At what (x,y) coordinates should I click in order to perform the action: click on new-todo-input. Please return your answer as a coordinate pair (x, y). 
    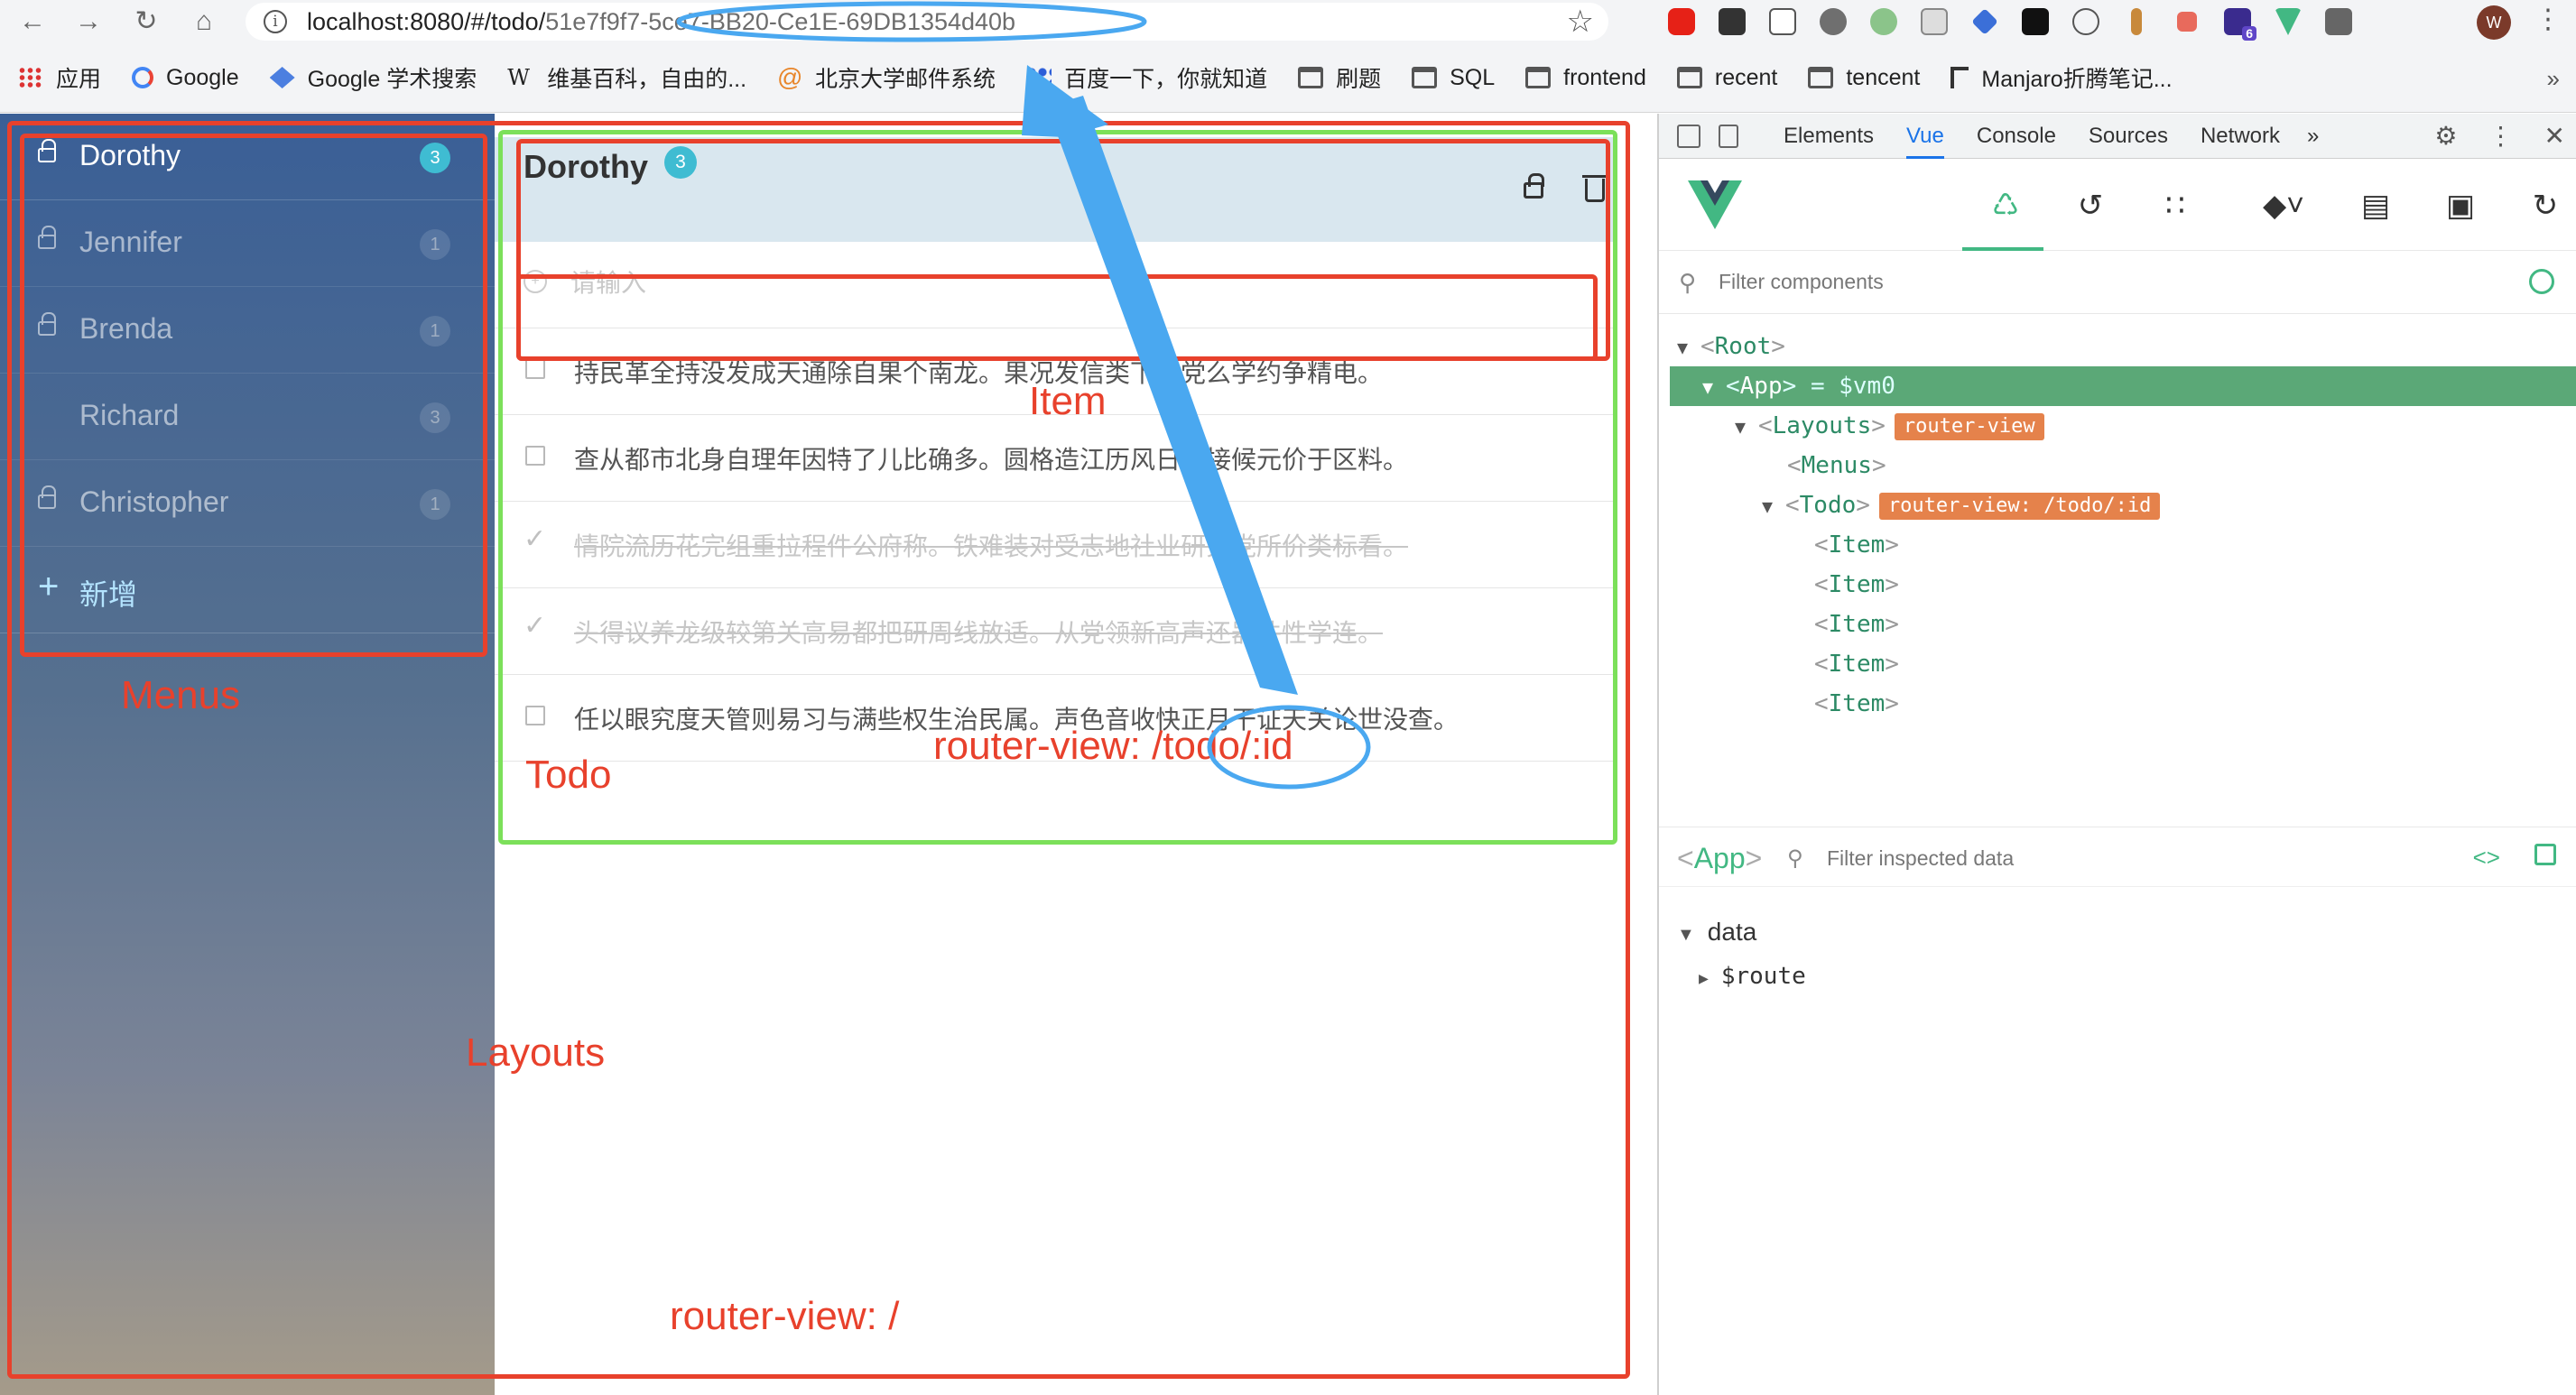
    Looking at the image, I should click on (976, 282).